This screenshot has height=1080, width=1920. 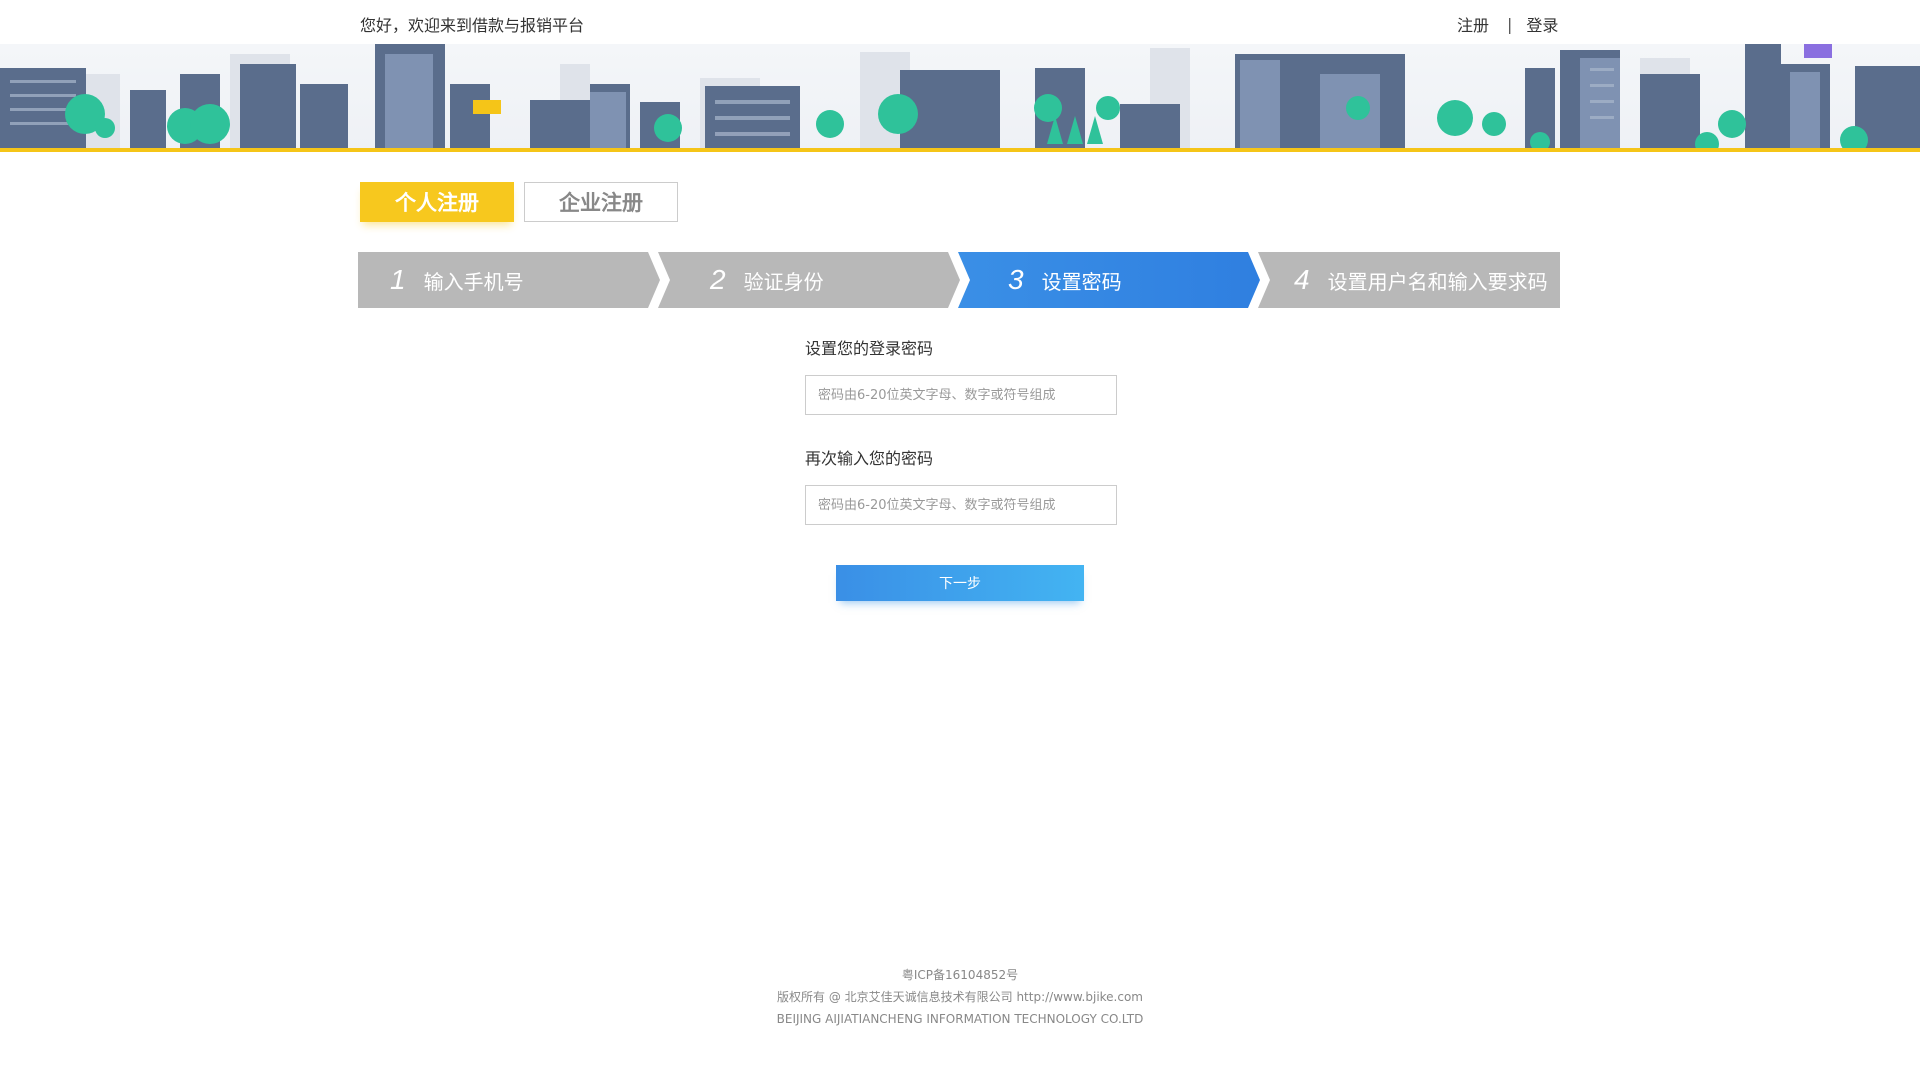 What do you see at coordinates (472, 25) in the screenshot?
I see `welcome-text: 您好，欢迎来到借款与报销平台` at bounding box center [472, 25].